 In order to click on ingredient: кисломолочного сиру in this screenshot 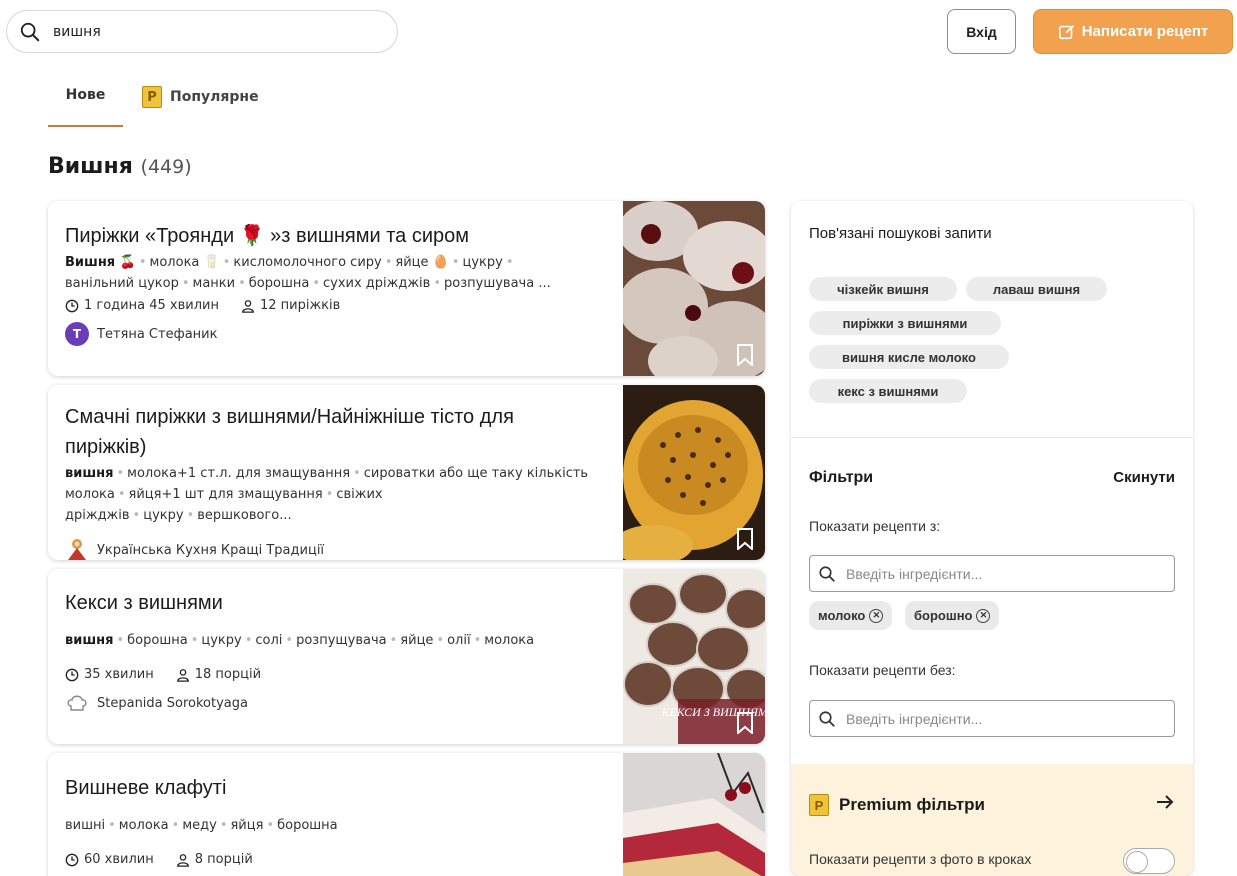, I will do `click(307, 262)`.